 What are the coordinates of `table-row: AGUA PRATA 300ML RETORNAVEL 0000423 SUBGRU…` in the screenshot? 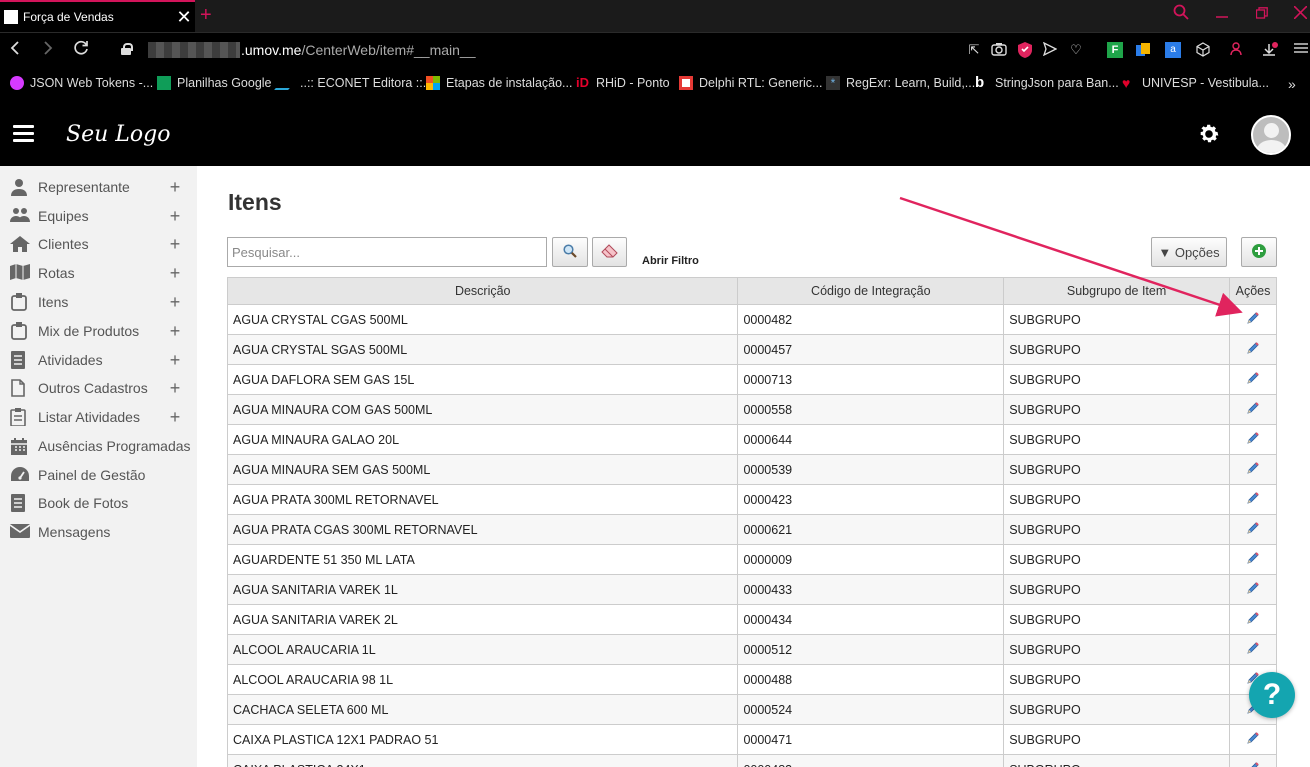 It's located at (752, 499).